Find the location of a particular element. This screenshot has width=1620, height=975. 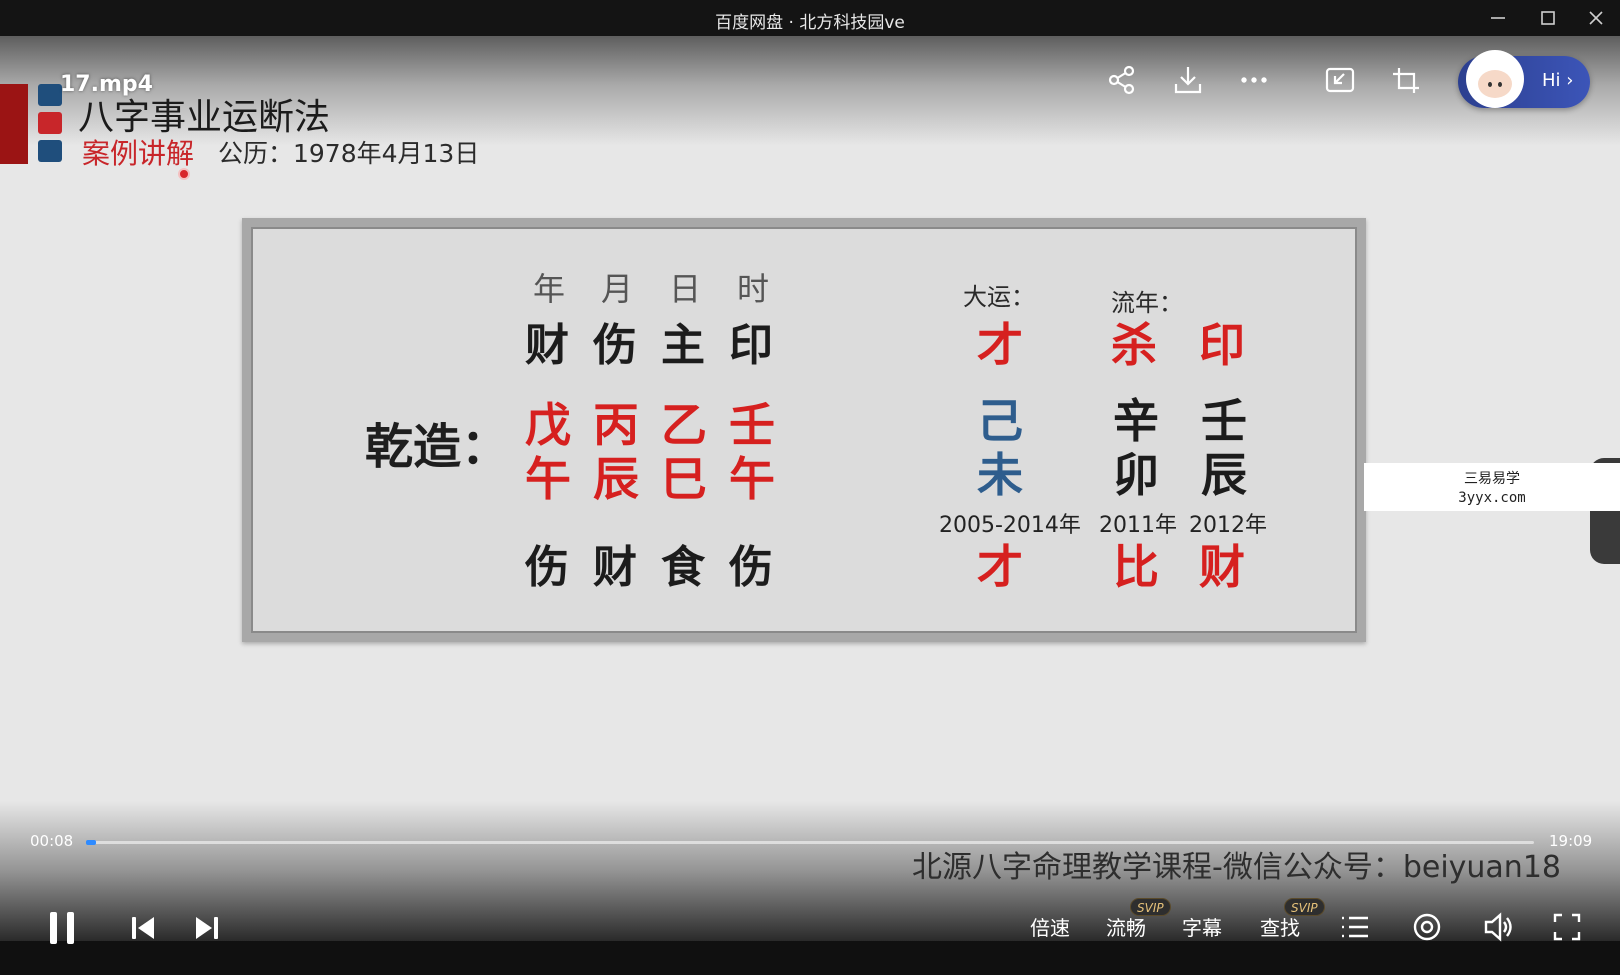

quality-button: 流畅 is located at coordinates (1126, 926).